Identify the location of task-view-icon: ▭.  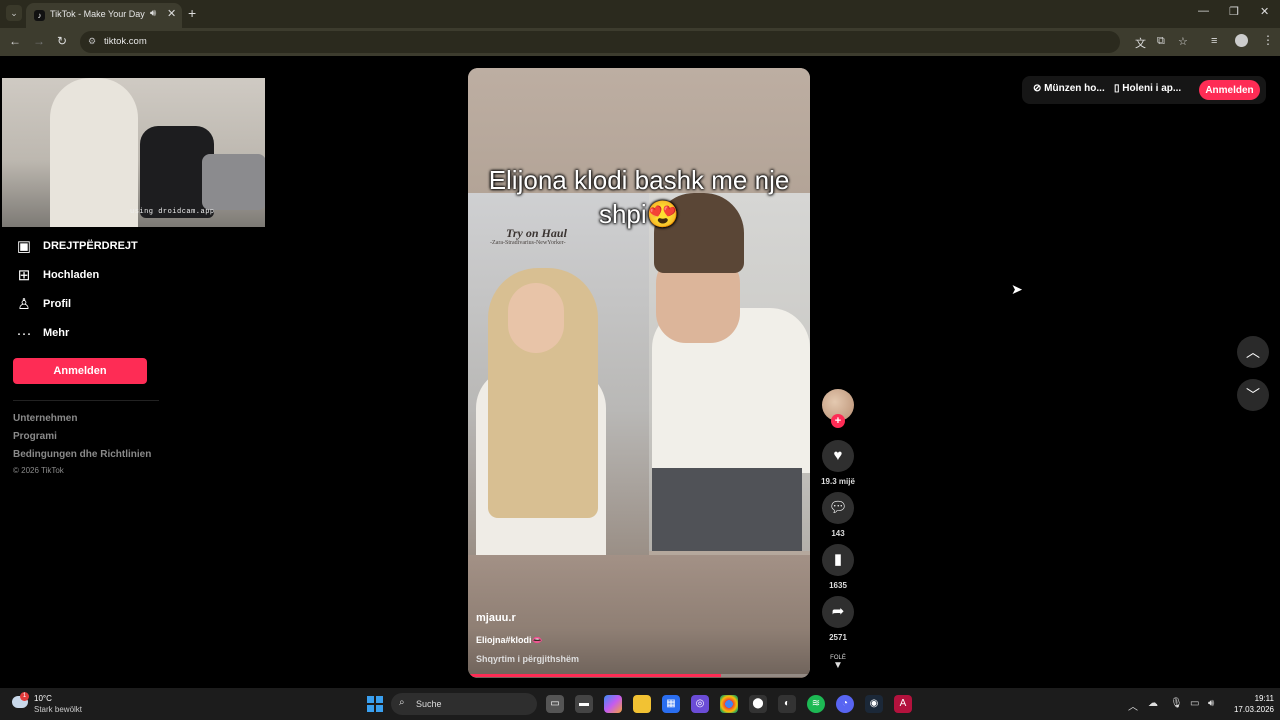
(555, 704).